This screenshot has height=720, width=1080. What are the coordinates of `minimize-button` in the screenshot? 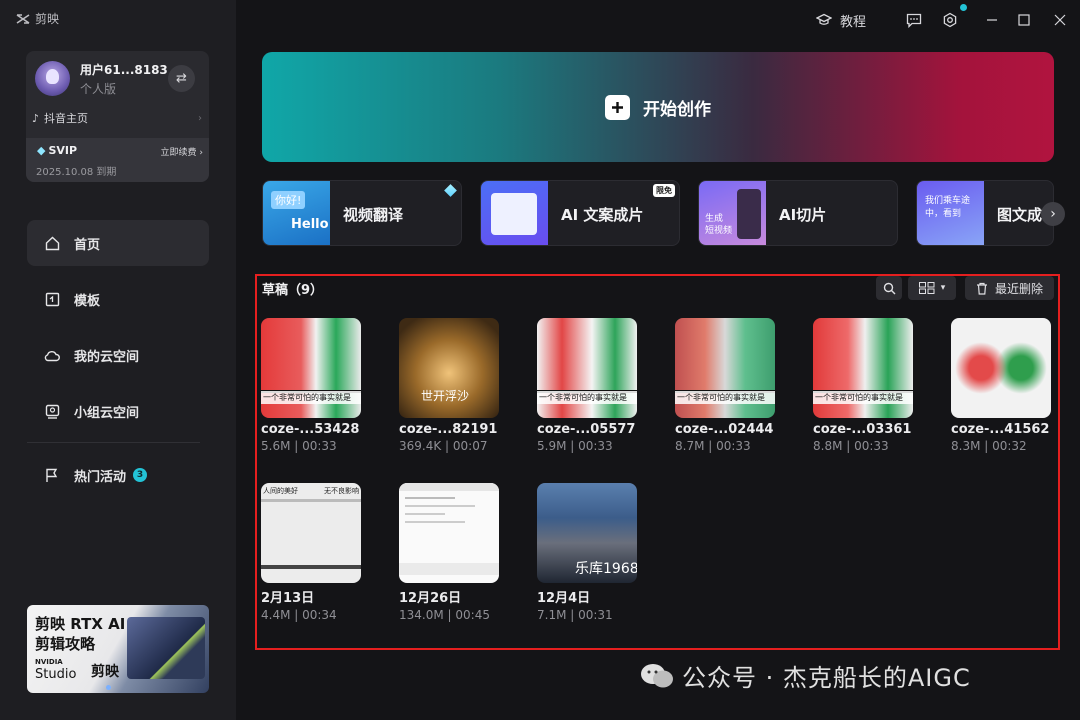 It's located at (992, 20).